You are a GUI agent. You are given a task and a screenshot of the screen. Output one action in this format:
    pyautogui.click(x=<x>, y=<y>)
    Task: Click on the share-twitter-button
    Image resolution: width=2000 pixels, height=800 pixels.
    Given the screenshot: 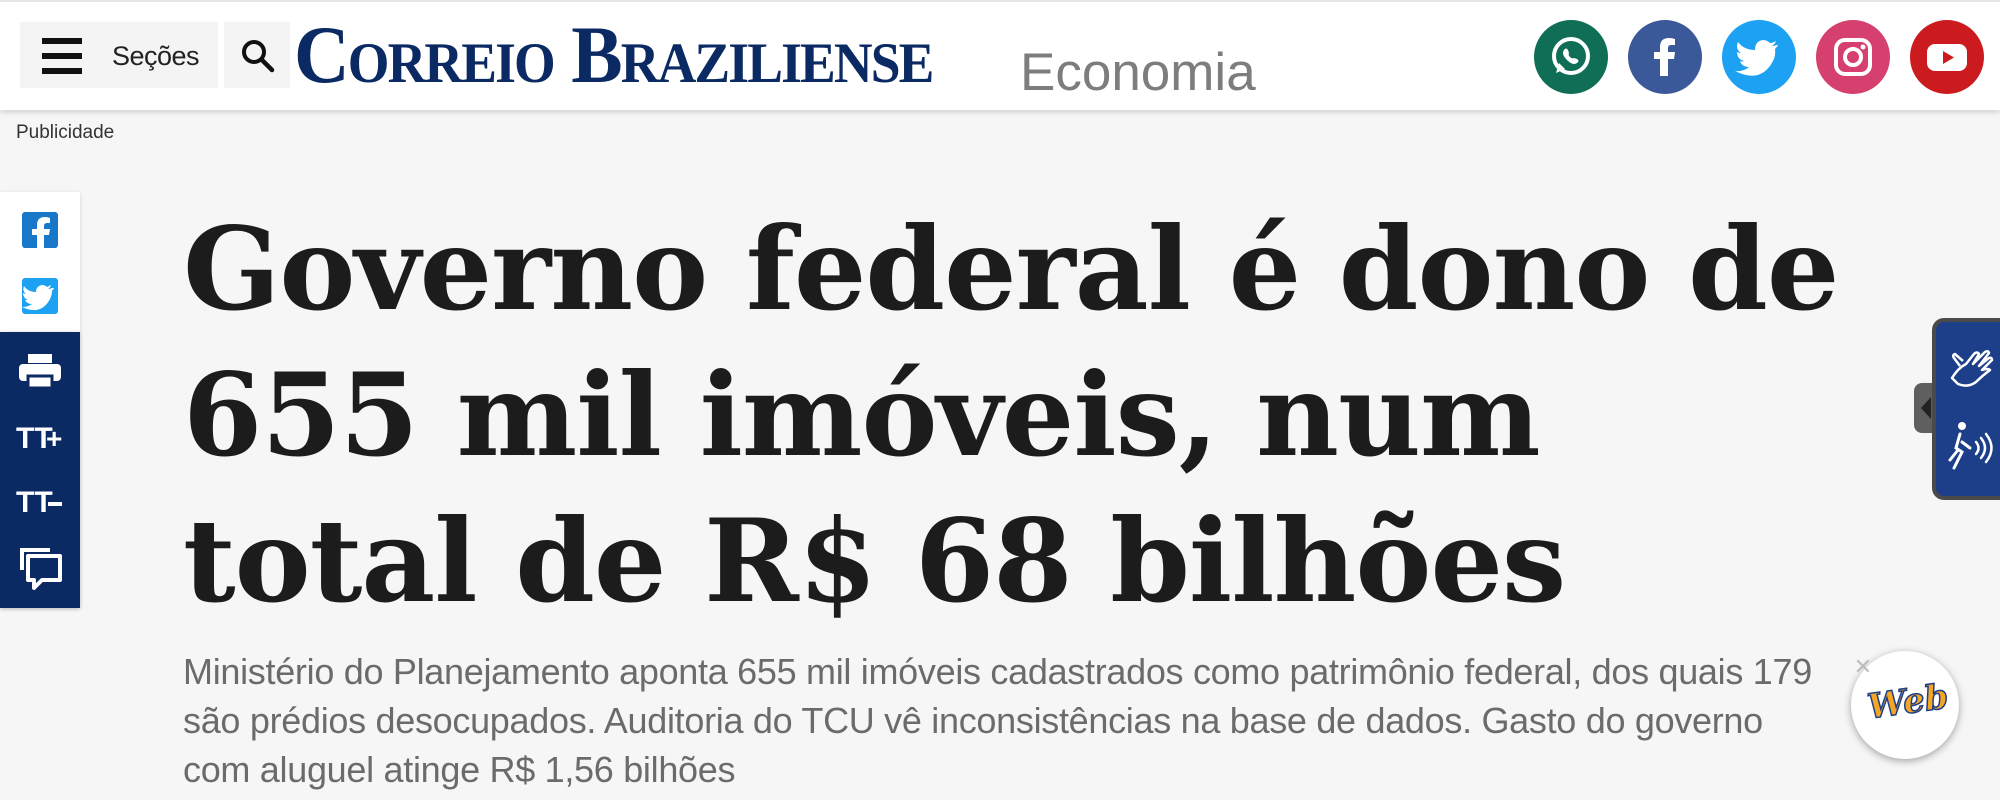 What is the action you would take?
    pyautogui.click(x=40, y=296)
    